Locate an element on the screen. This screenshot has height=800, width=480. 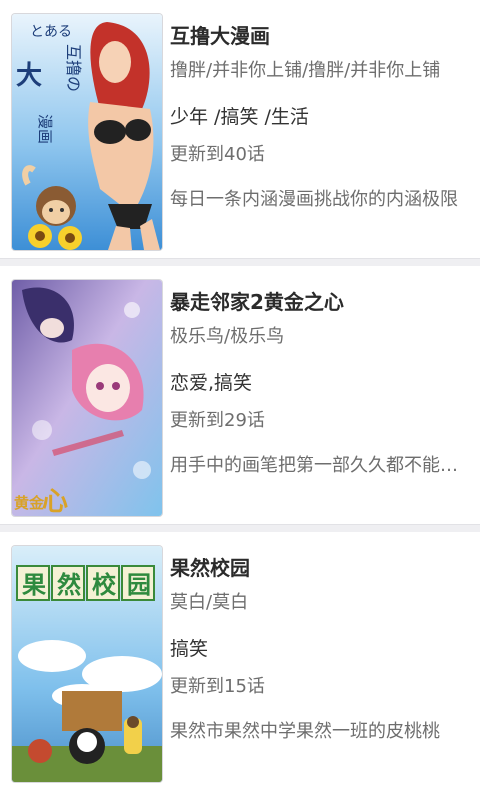
comic-description: 用手中的画笔把第一部久久都不能忘怀 is located at coordinates (318, 465).